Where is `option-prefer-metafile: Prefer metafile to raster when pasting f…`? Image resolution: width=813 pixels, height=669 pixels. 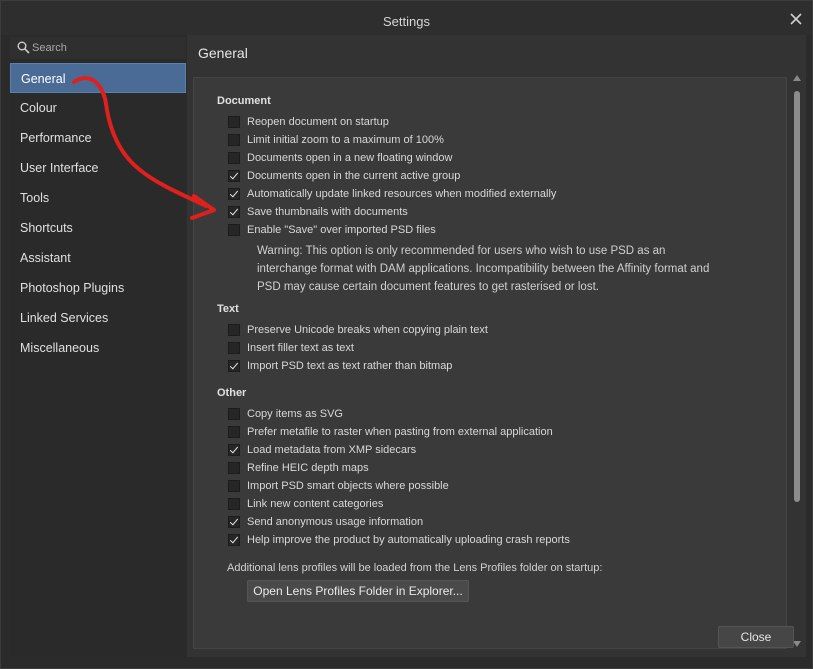
option-prefer-metafile: Prefer metafile to raster when pasting f… is located at coordinates (390, 432).